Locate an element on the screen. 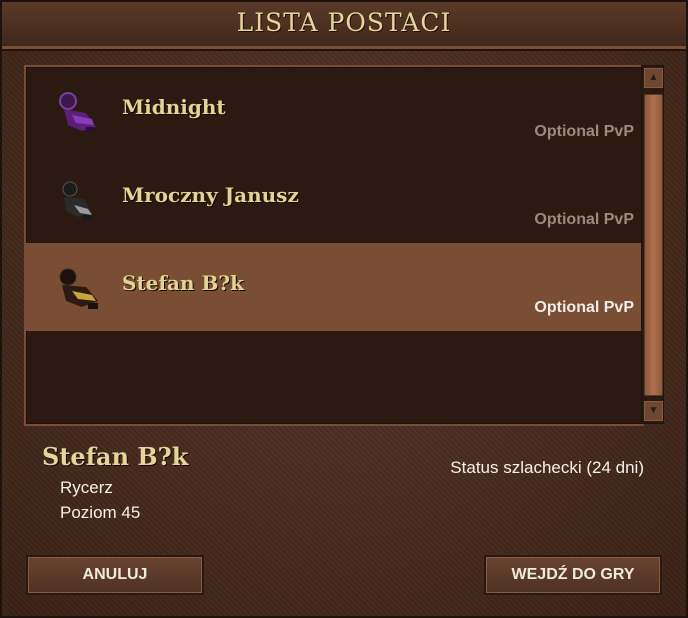  character-name: Mroczny Janusz is located at coordinates (210, 195).